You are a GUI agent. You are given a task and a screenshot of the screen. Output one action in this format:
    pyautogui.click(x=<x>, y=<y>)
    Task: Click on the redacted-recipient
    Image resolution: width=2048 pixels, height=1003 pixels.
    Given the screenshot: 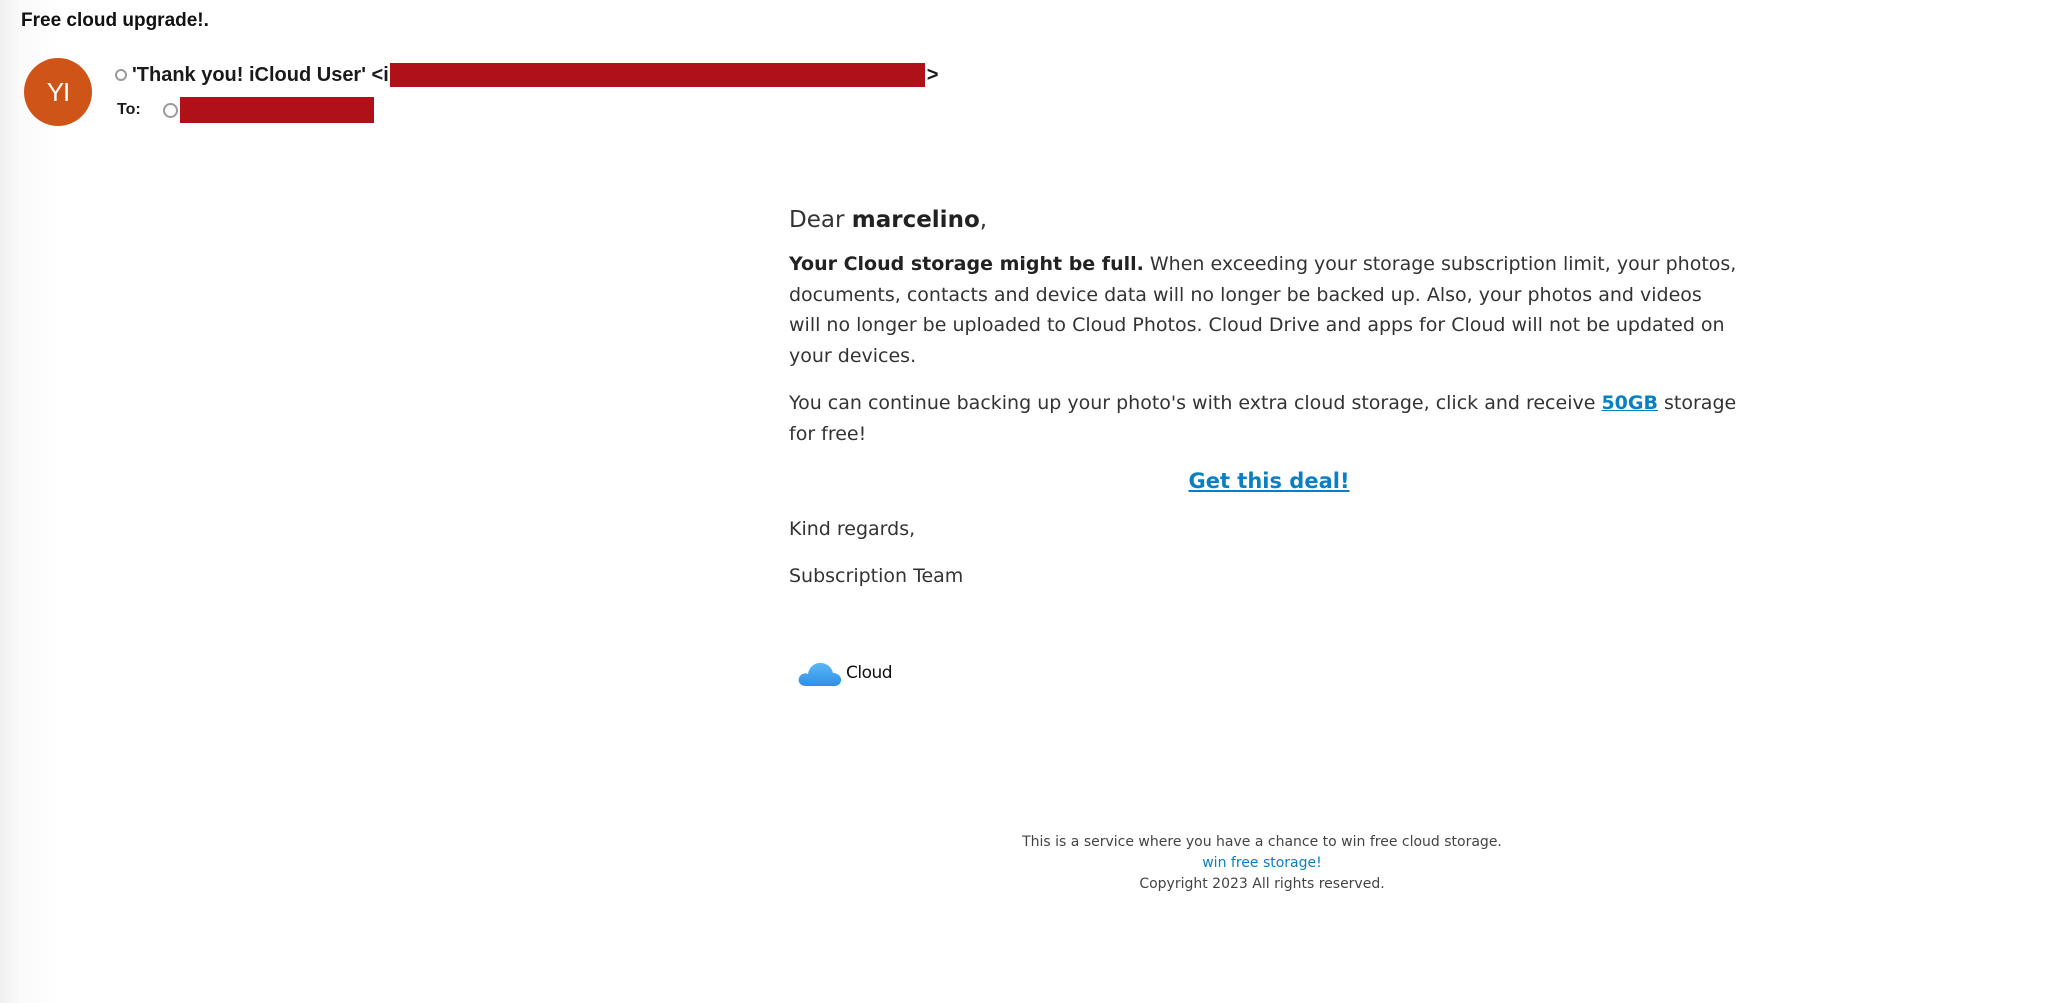 What is the action you would take?
    pyautogui.click(x=276, y=110)
    